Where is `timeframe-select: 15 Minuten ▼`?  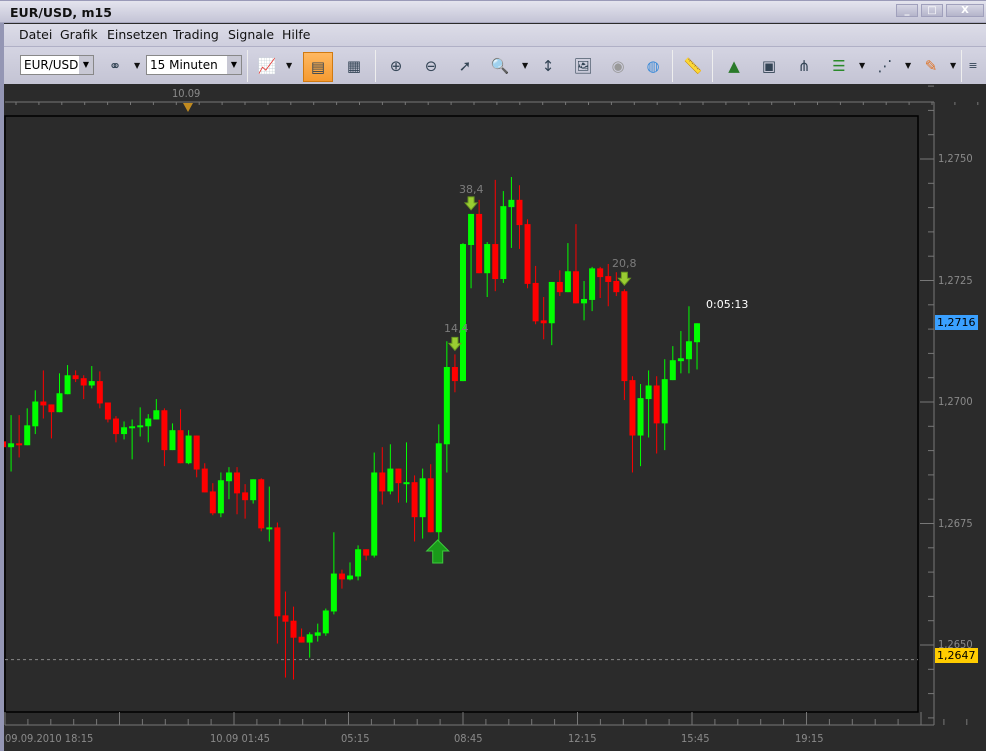
timeframe-select: 15 Minuten ▼ is located at coordinates (194, 65).